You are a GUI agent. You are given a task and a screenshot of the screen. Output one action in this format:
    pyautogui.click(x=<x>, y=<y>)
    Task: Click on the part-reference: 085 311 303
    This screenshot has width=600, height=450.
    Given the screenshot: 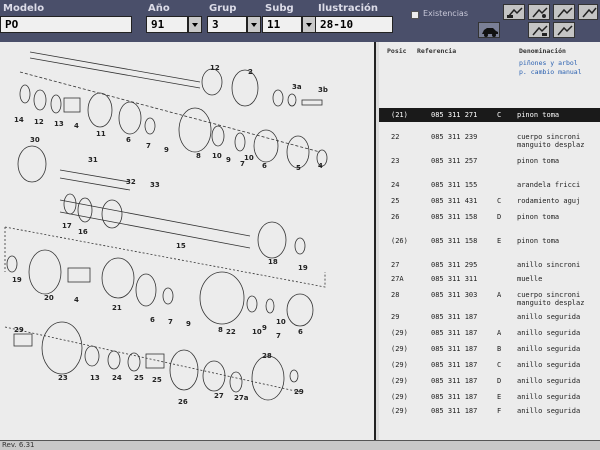 What is the action you would take?
    pyautogui.click(x=454, y=295)
    